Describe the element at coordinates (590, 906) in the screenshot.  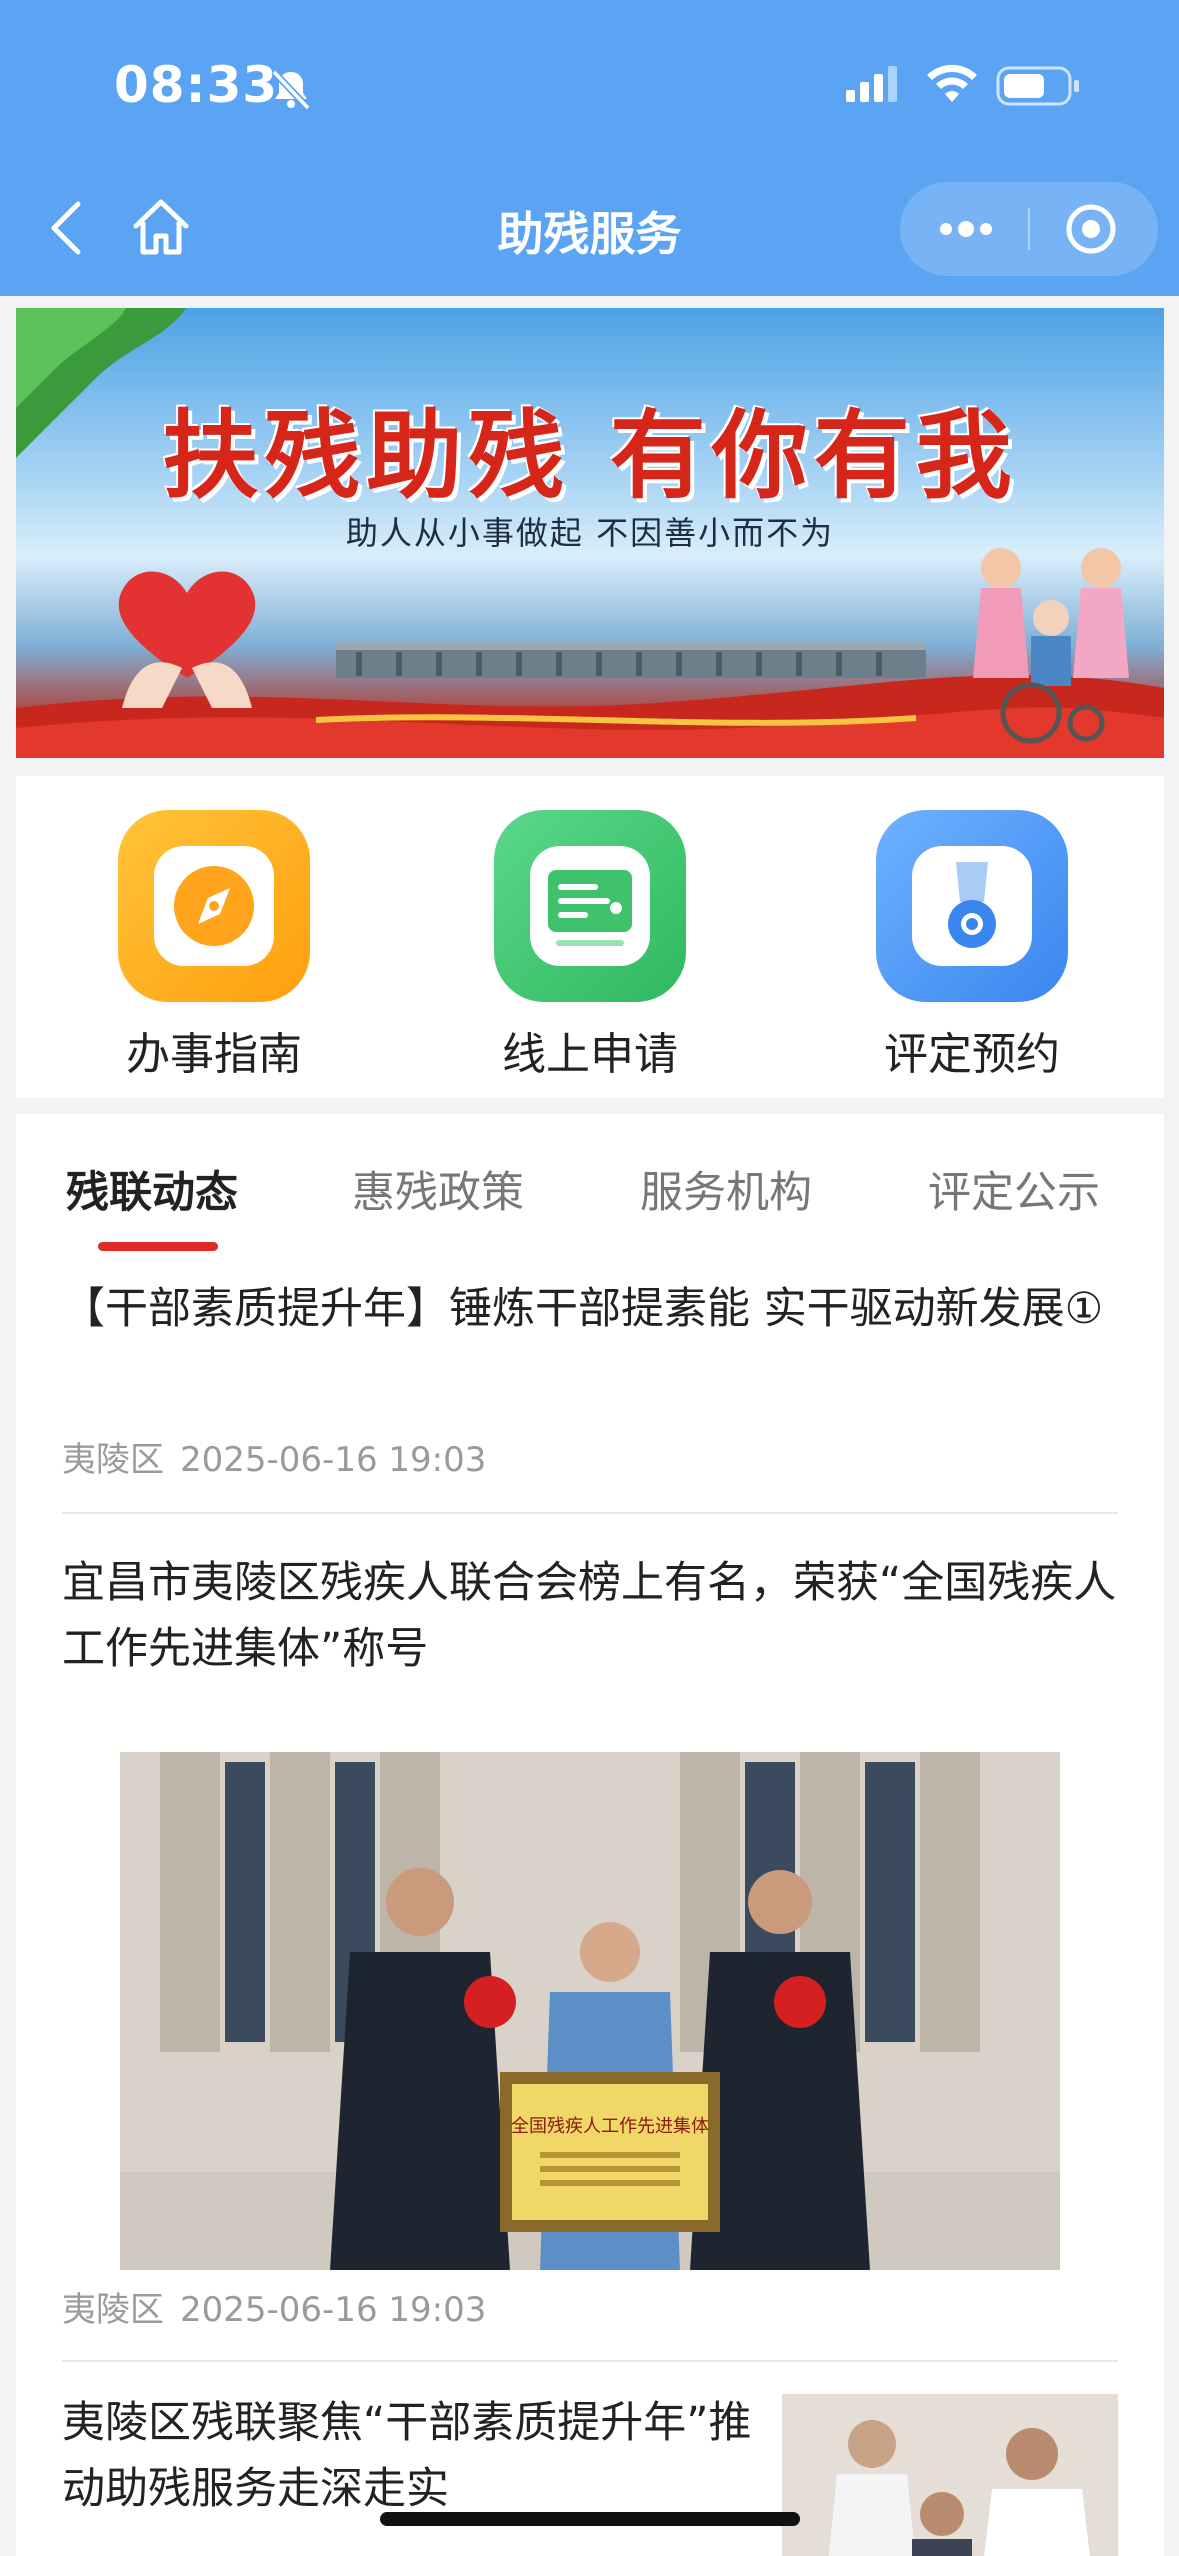
I see `form-icon` at that location.